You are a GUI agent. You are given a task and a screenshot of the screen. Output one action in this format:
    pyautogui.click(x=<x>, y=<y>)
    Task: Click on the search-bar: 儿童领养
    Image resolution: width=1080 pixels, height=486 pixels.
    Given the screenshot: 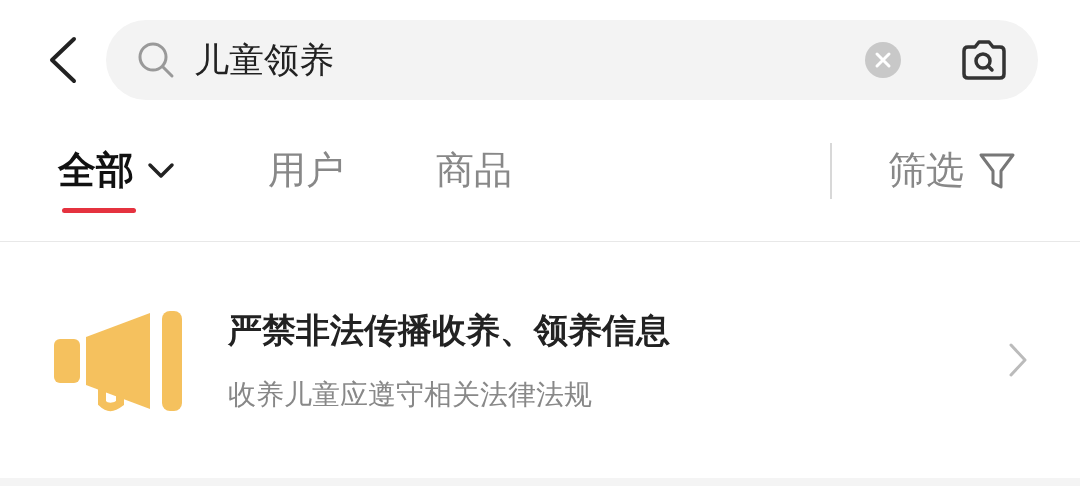 What is the action you would take?
    pyautogui.click(x=572, y=60)
    